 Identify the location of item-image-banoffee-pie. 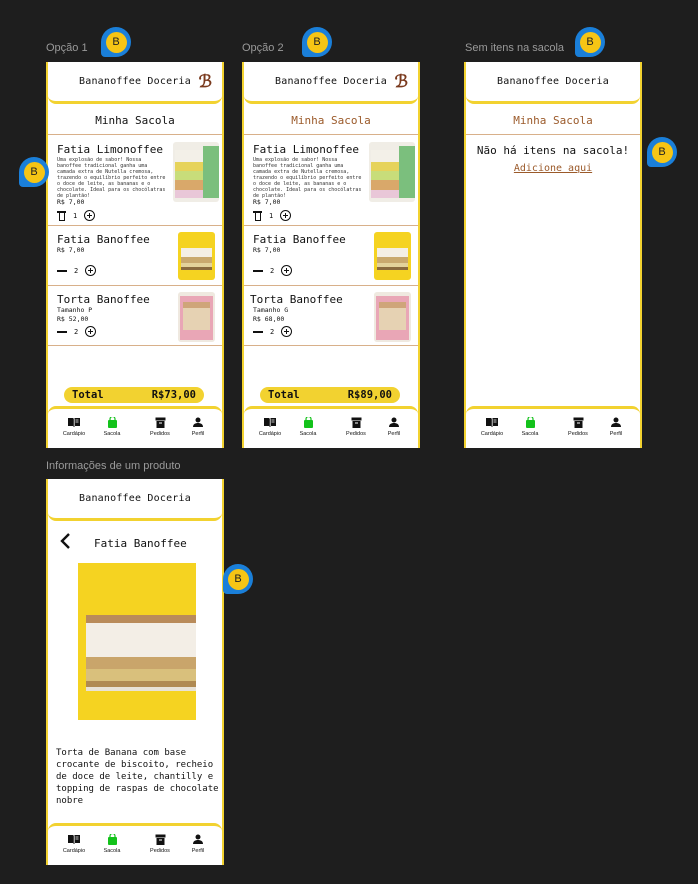
(392, 317).